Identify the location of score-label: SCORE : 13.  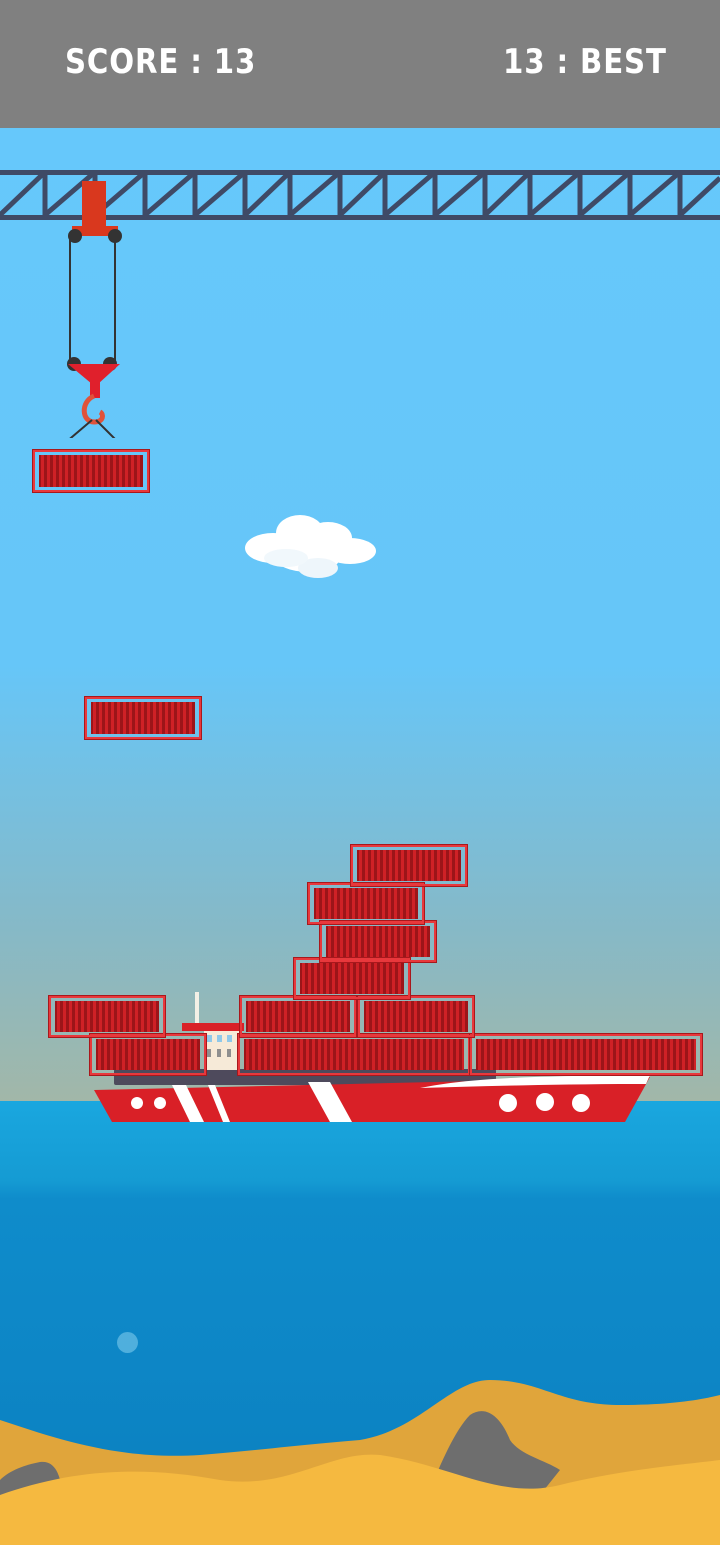
(161, 62).